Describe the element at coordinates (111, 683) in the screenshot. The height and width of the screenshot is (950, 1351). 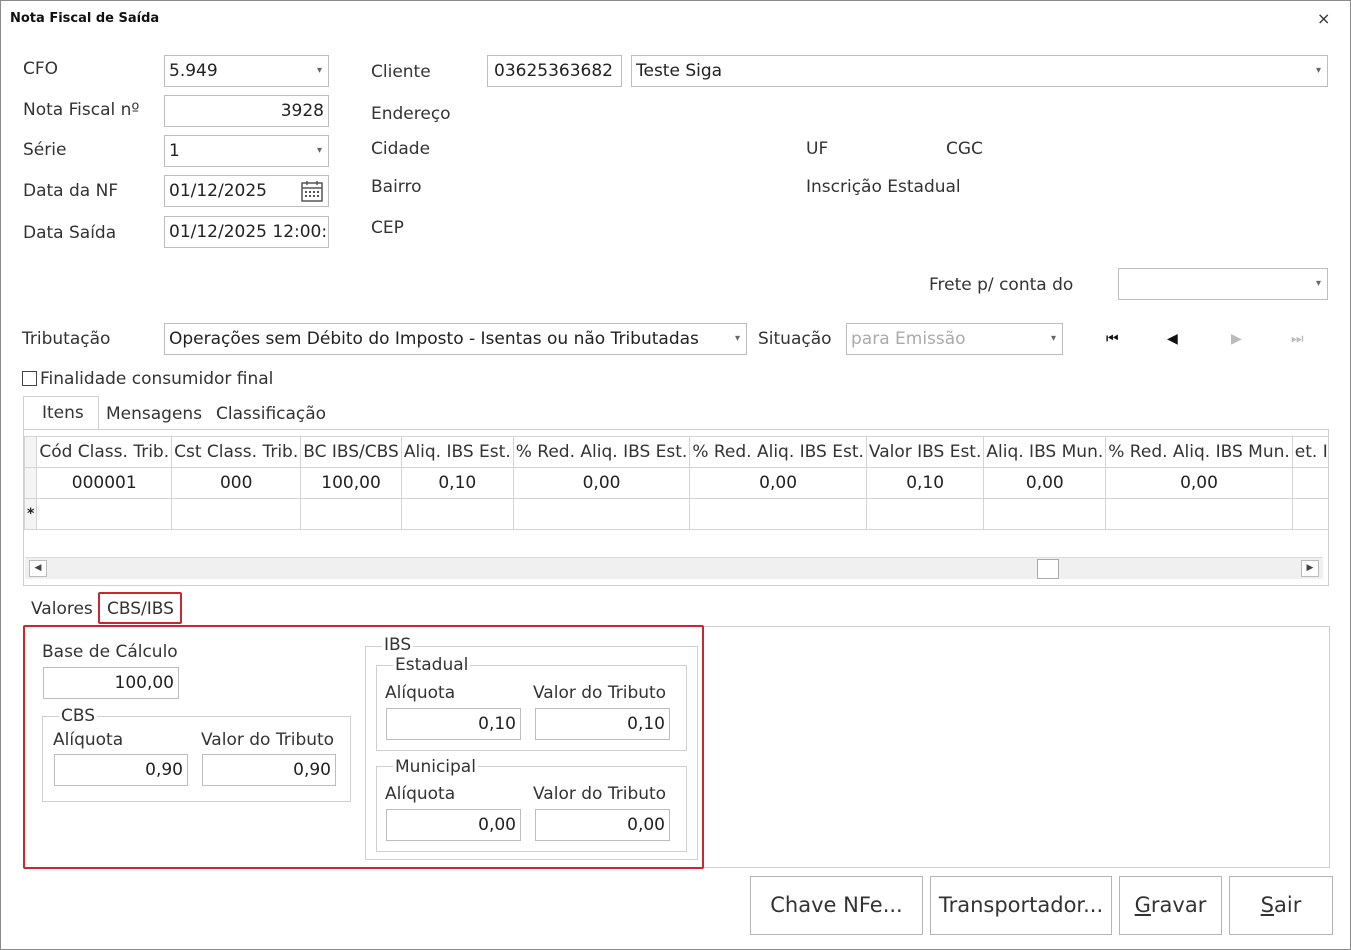
I see `base-calculo-field: 100,00` at that location.